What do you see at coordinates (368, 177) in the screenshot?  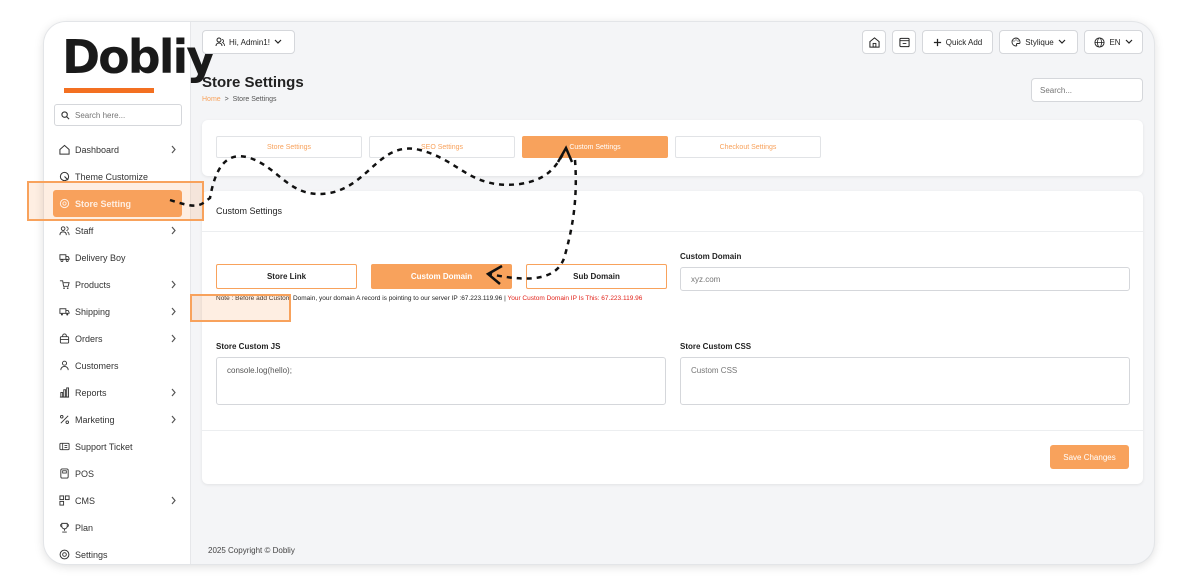 I see `arrow-to-custom-settings` at bounding box center [368, 177].